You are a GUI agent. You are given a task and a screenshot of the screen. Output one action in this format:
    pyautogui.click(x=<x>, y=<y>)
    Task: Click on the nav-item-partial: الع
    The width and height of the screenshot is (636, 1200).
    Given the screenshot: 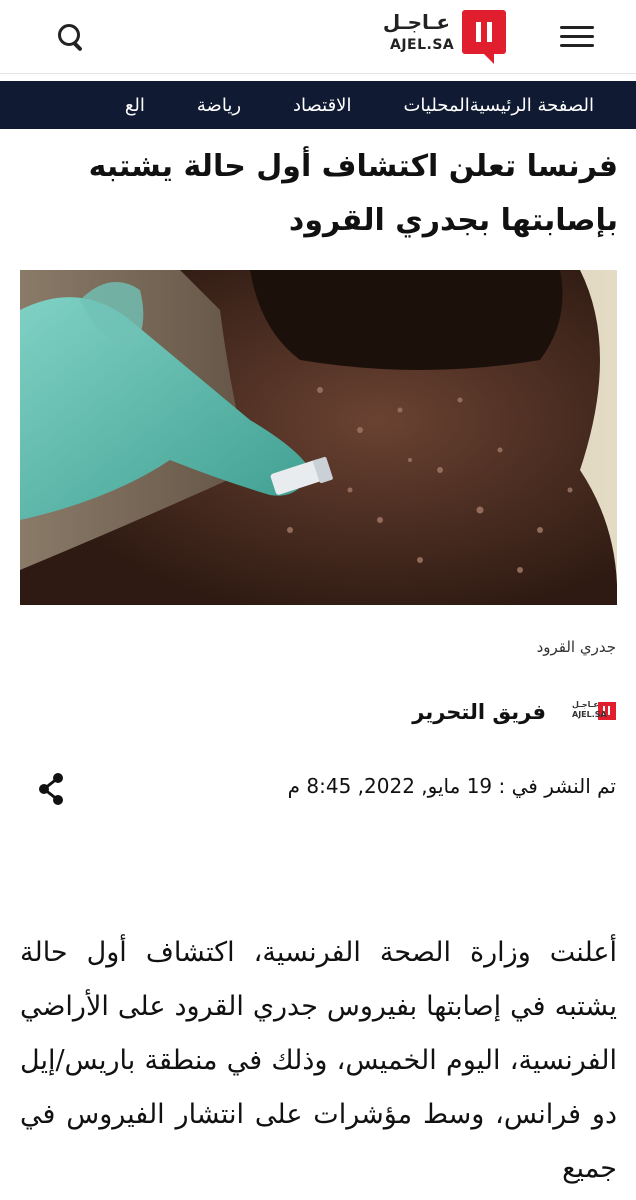 What is the action you would take?
    pyautogui.click(x=135, y=105)
    